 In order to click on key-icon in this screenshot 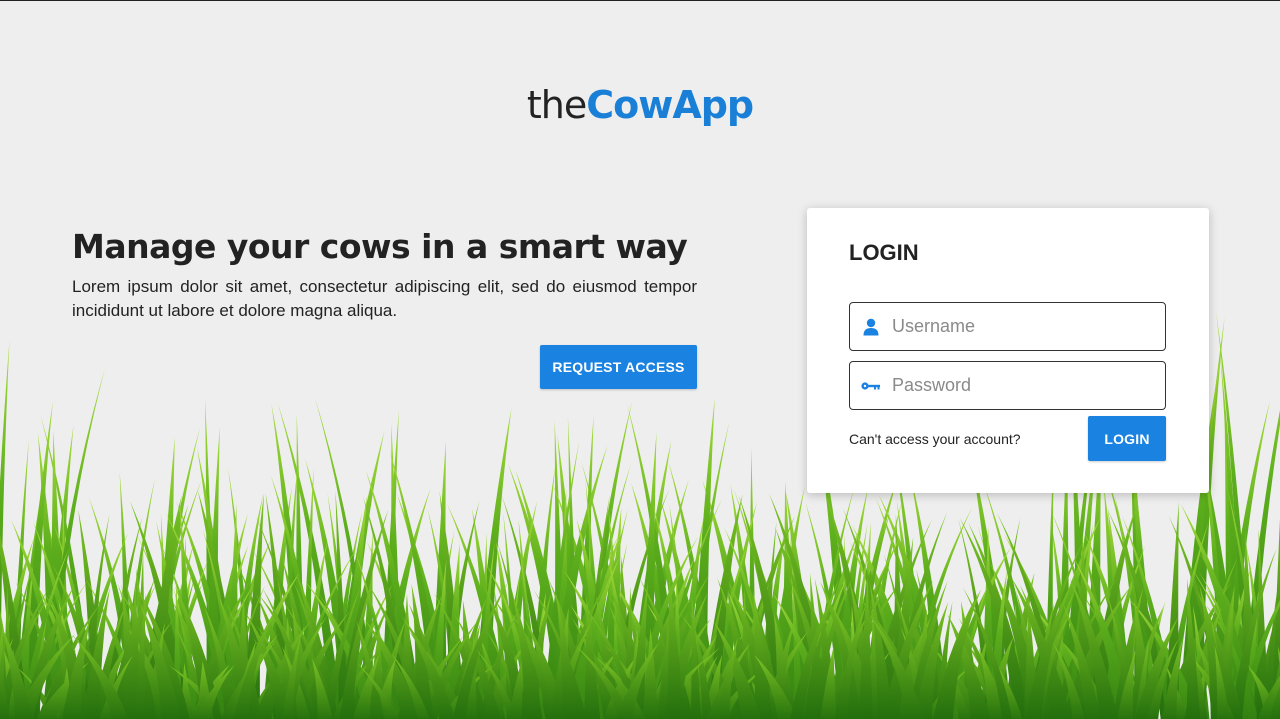, I will do `click(871, 386)`.